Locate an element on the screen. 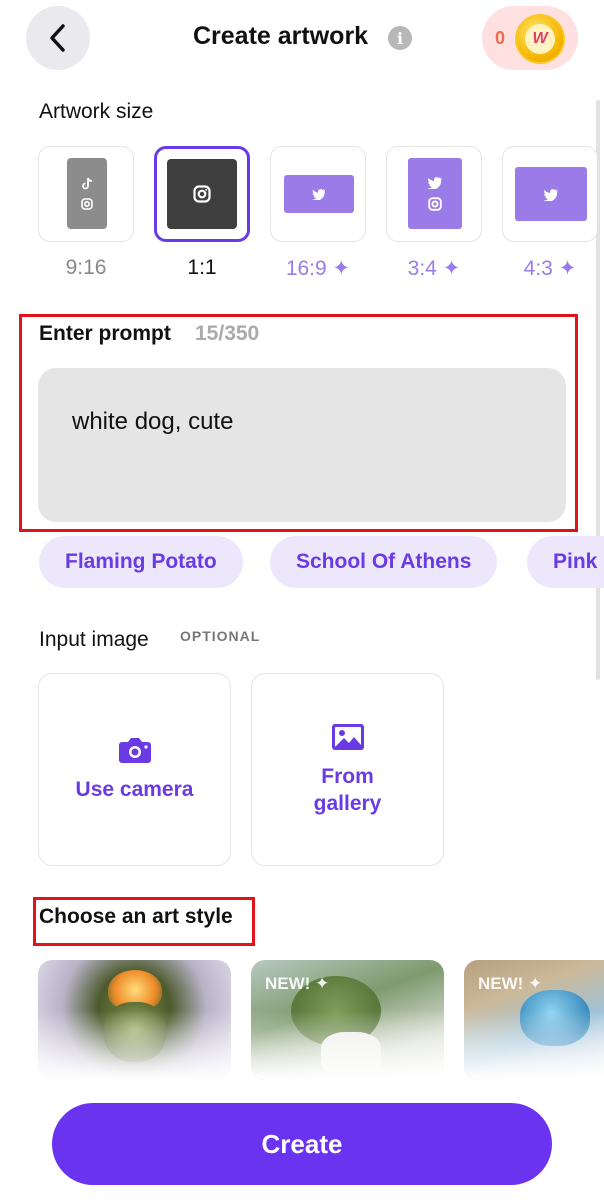 The width and height of the screenshot is (604, 1200). create-button: Create is located at coordinates (302, 1144).